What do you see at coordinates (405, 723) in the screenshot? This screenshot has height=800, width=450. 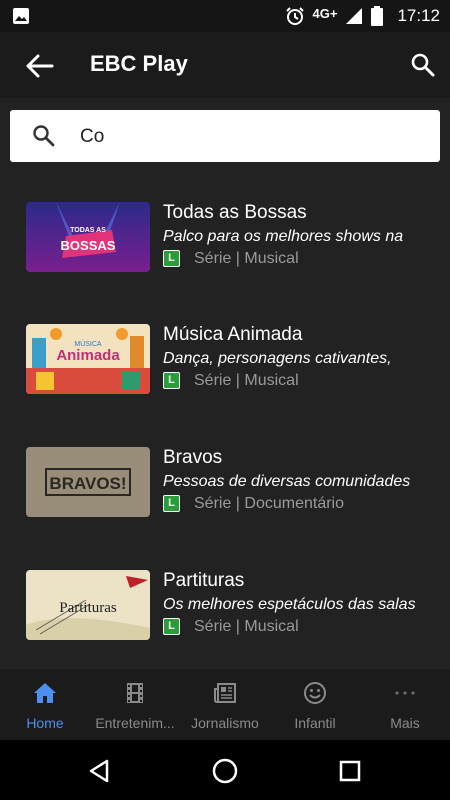 I see `nav-label: Mais` at bounding box center [405, 723].